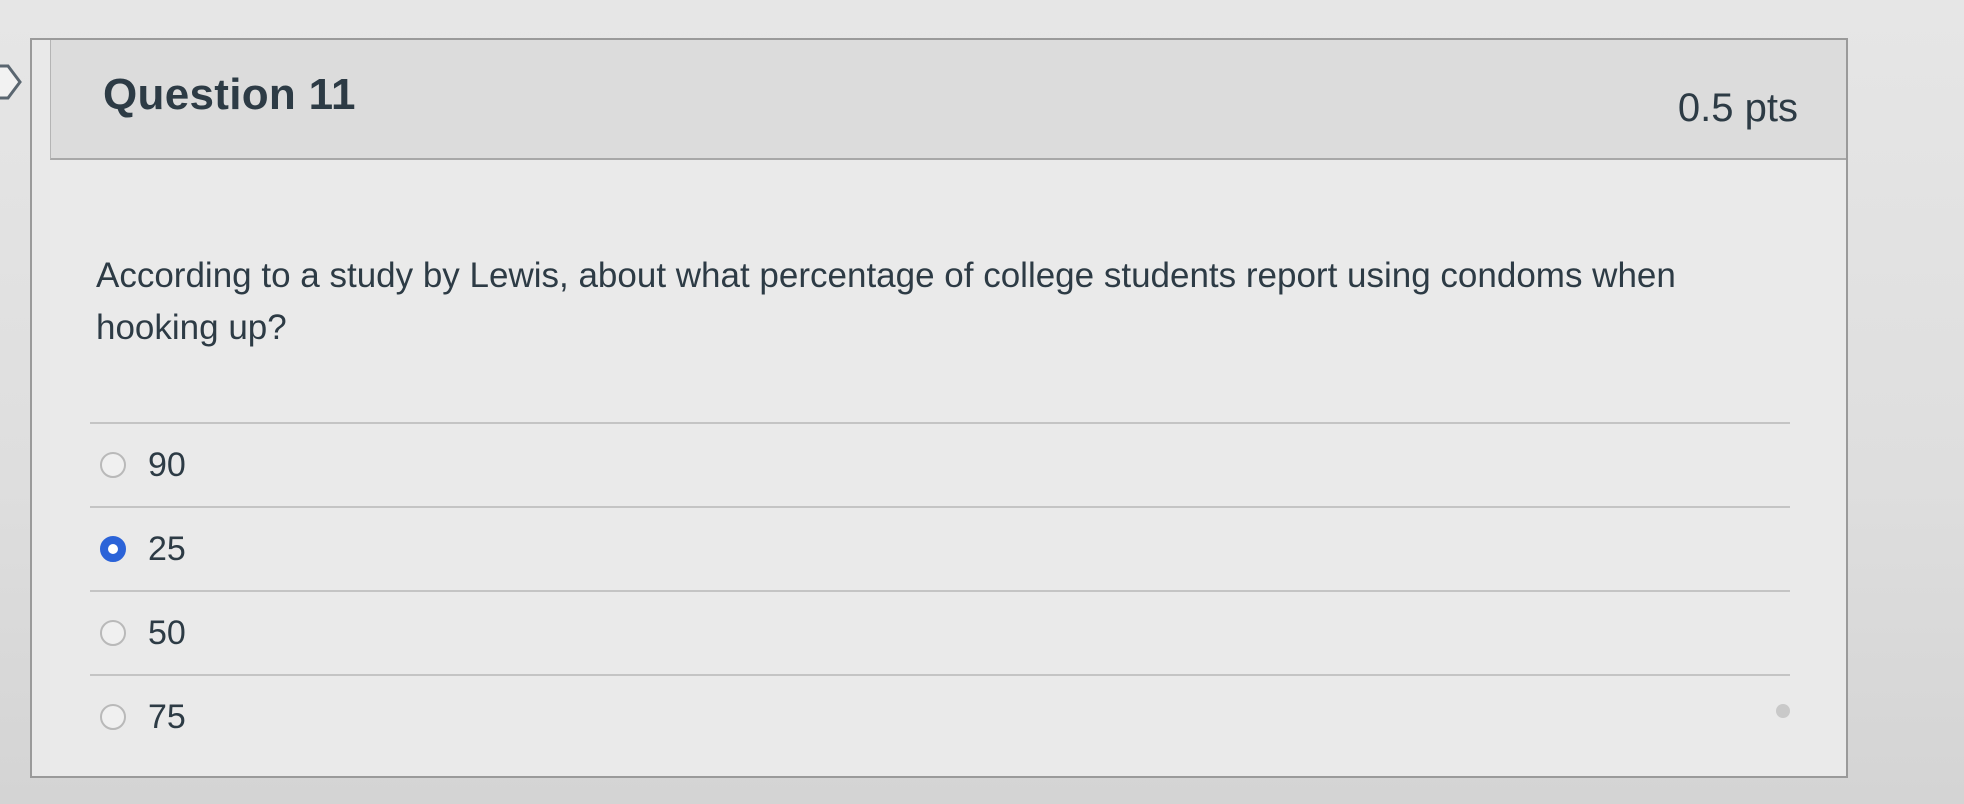  Describe the element at coordinates (1737, 108) in the screenshot. I see `question-points: 0.5 pts` at that location.